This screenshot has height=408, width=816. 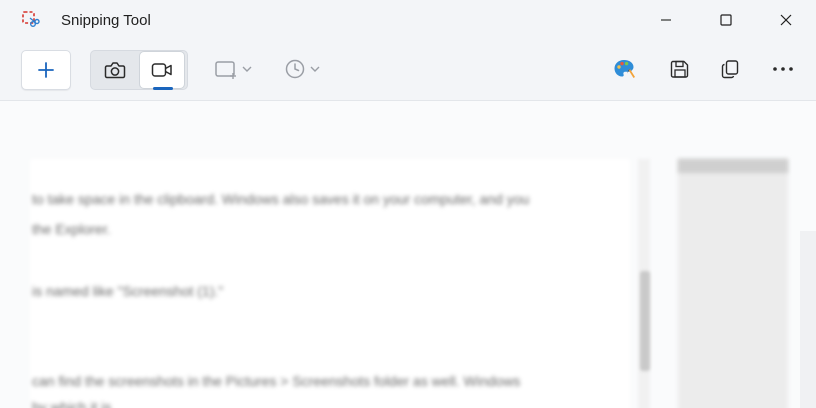 I want to click on maximize-icon, so click(x=726, y=20).